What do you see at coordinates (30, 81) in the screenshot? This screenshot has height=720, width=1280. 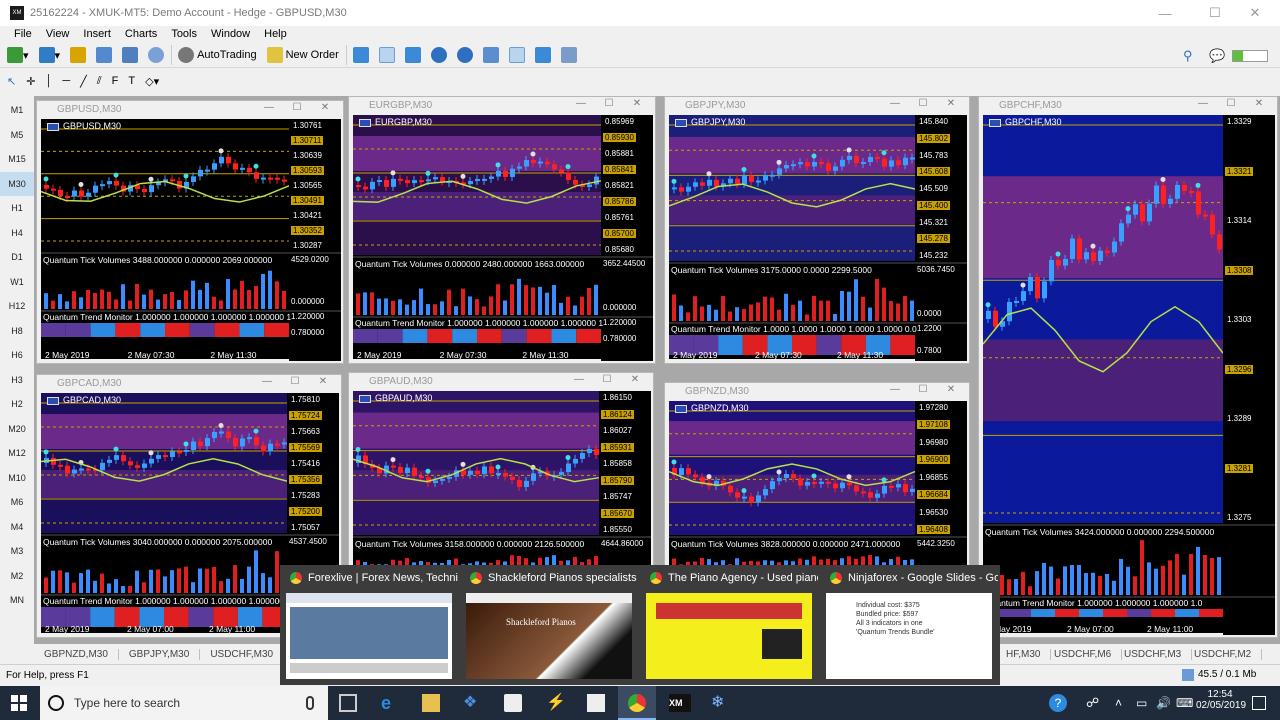 I see `crosshair-button: ✛` at bounding box center [30, 81].